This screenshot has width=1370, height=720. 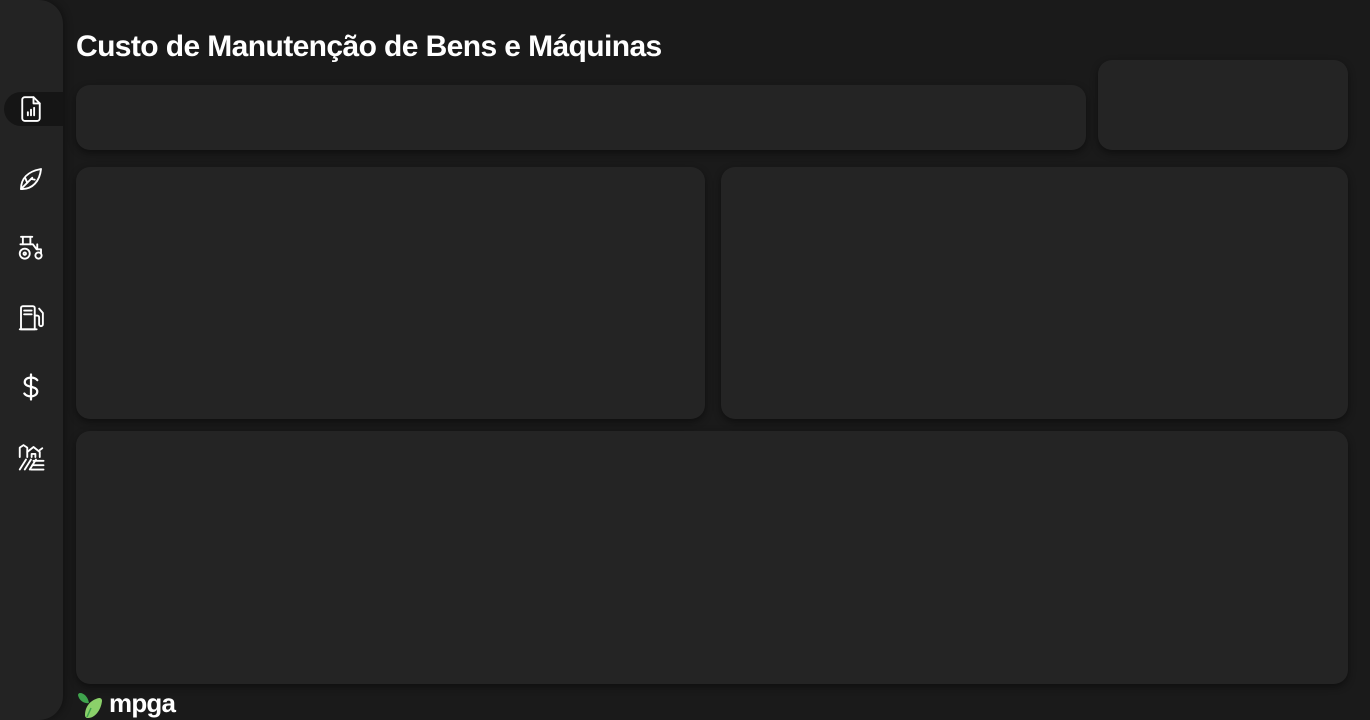 What do you see at coordinates (31, 318) in the screenshot?
I see `fuel-pump-icon` at bounding box center [31, 318].